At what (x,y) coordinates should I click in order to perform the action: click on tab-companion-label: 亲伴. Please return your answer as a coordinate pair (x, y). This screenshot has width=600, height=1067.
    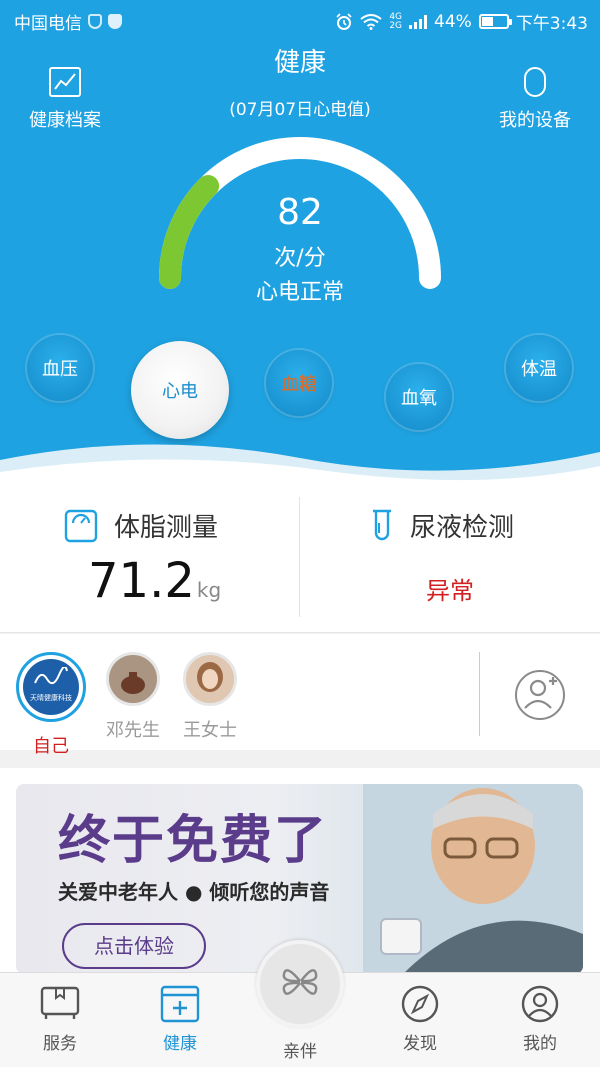
    Looking at the image, I should click on (300, 1052).